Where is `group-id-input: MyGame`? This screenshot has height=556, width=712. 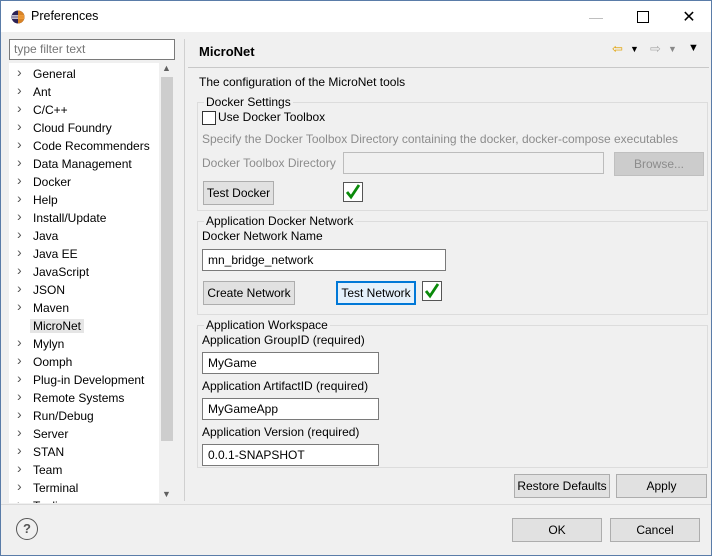
group-id-input: MyGame is located at coordinates (290, 363).